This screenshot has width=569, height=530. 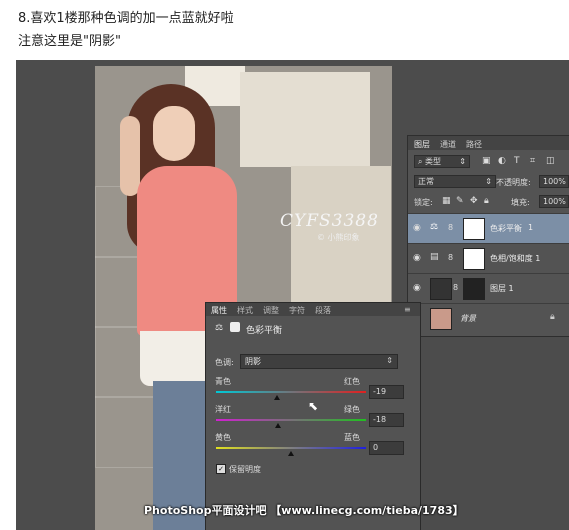 I want to click on wall-poster, so click(x=305, y=119).